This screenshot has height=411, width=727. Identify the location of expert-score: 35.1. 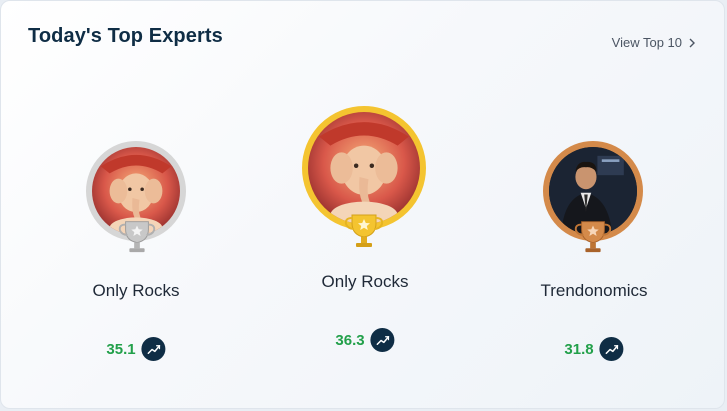
(121, 349).